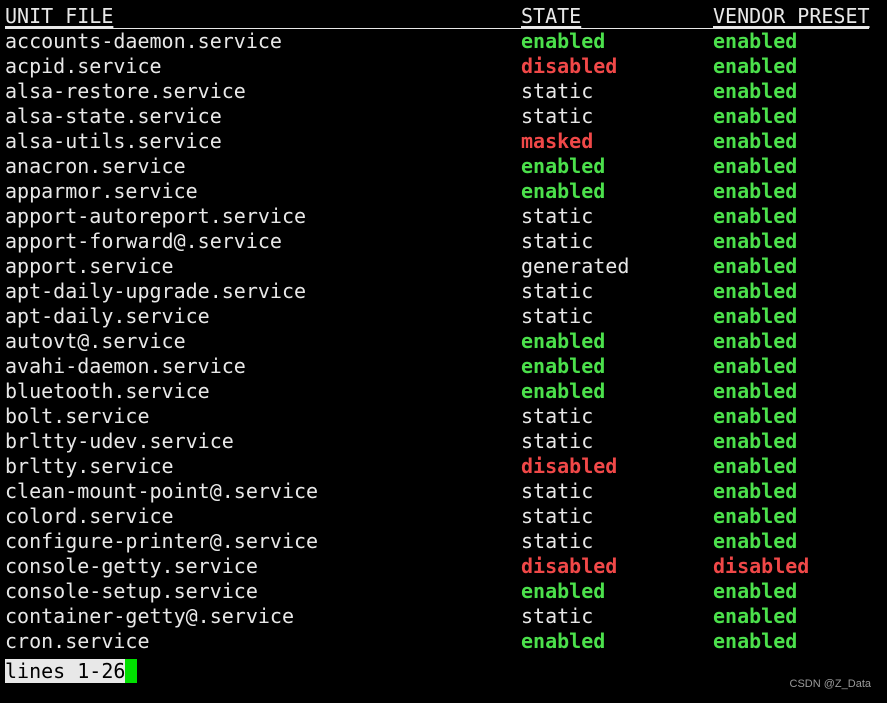 The height and width of the screenshot is (703, 887). What do you see at coordinates (143, 41) in the screenshot?
I see `unit-file-name: accounts-daemon.service` at bounding box center [143, 41].